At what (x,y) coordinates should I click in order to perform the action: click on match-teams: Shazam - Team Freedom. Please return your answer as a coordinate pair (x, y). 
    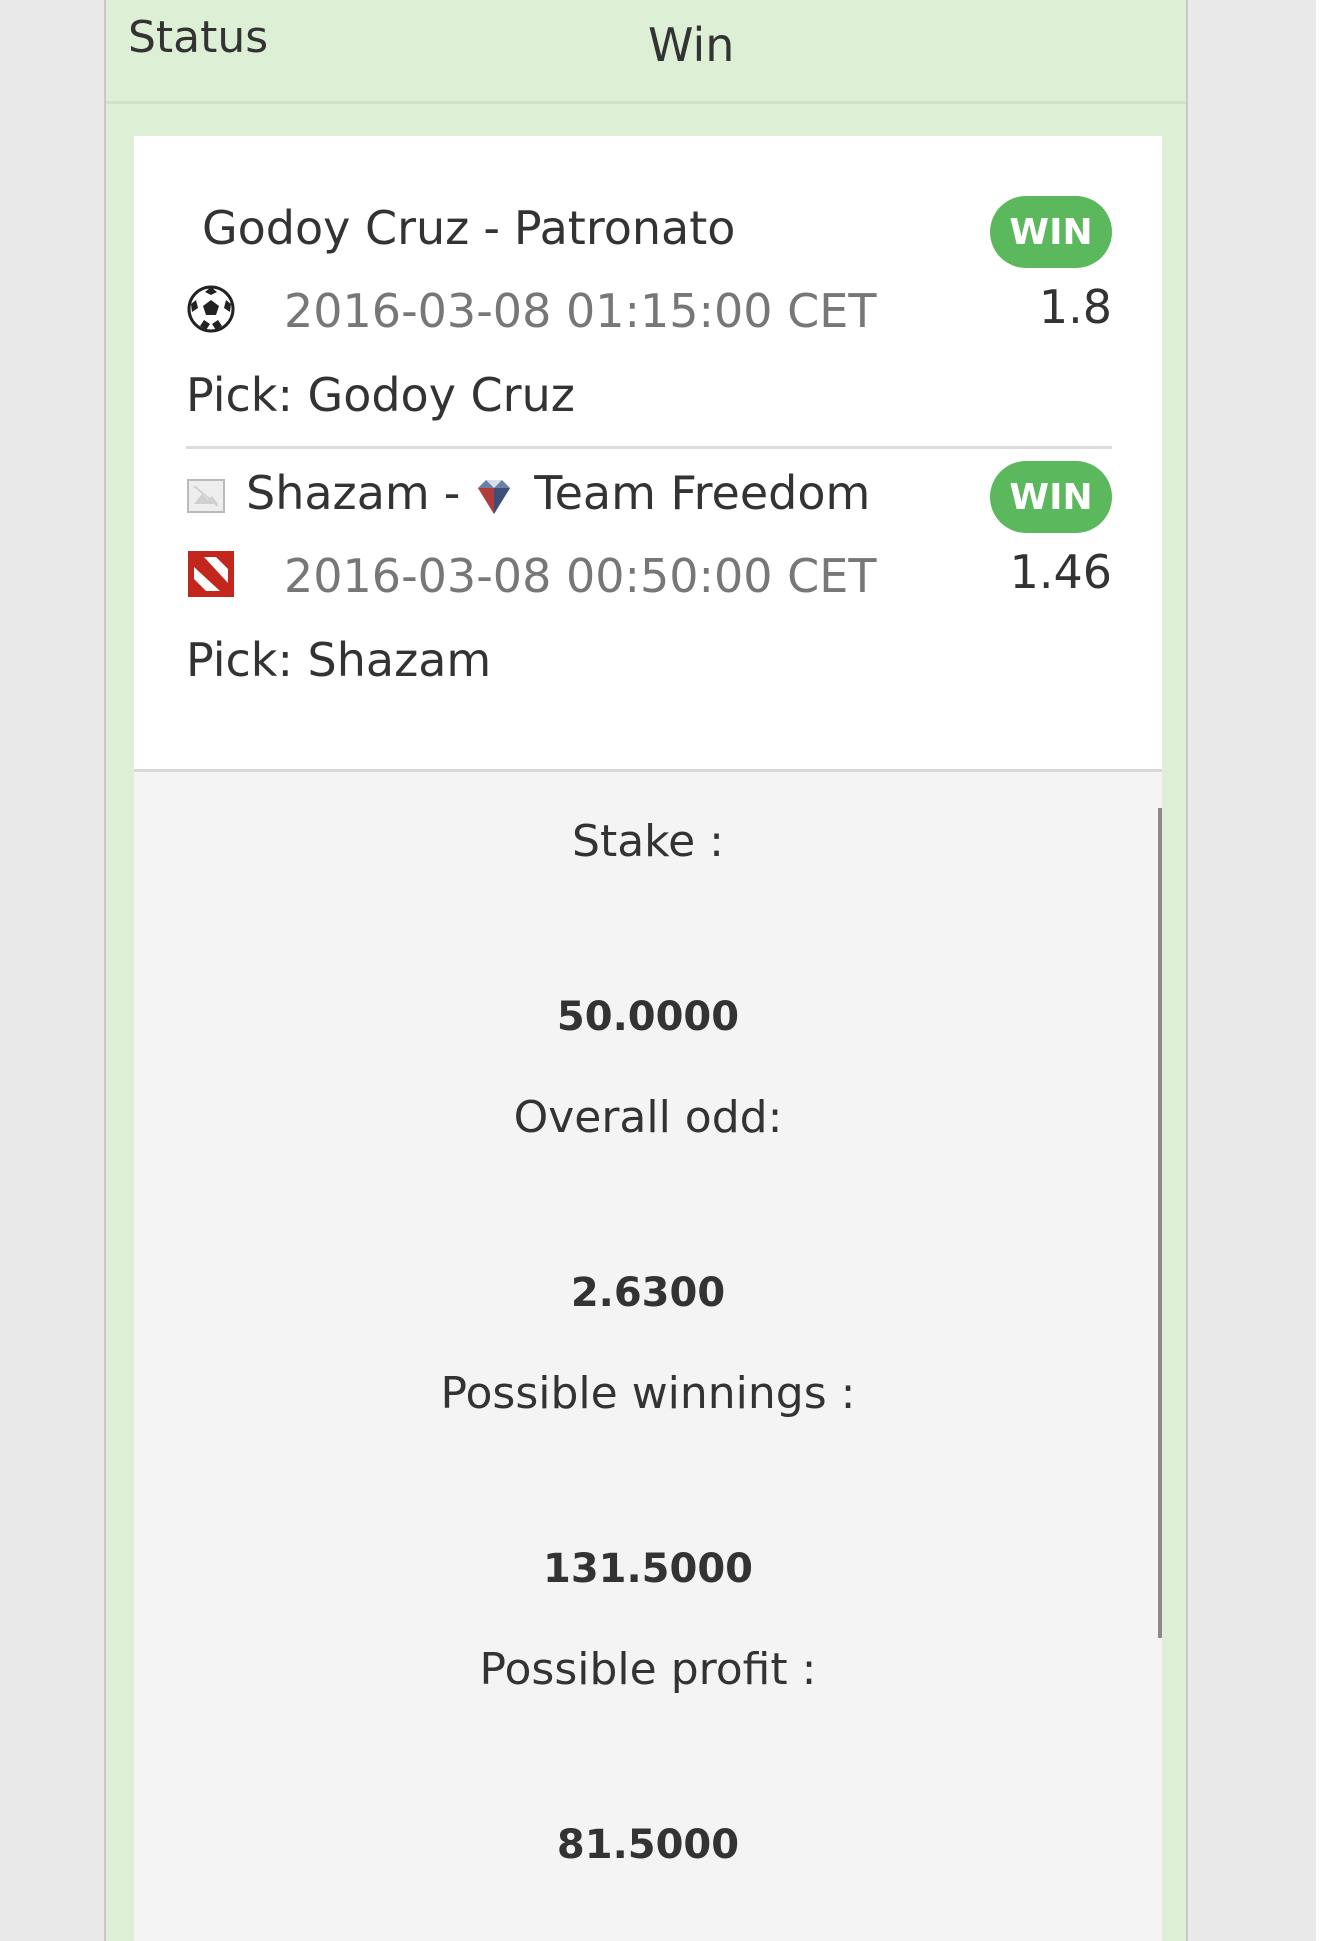
    Looking at the image, I should click on (528, 493).